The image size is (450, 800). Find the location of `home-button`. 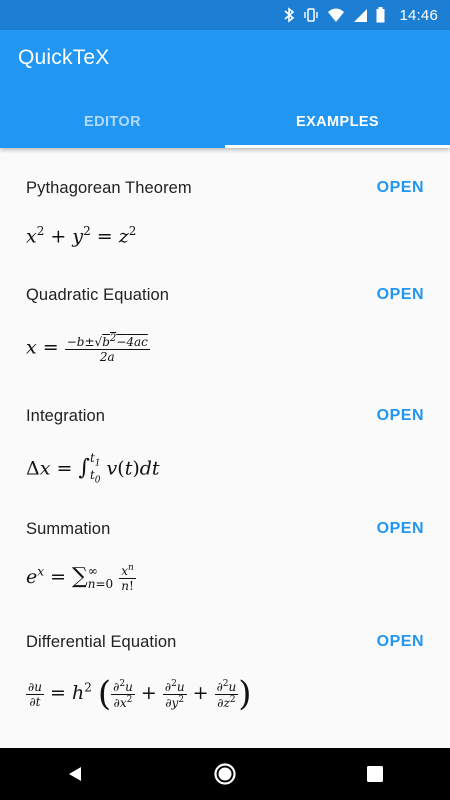

home-button is located at coordinates (225, 774).